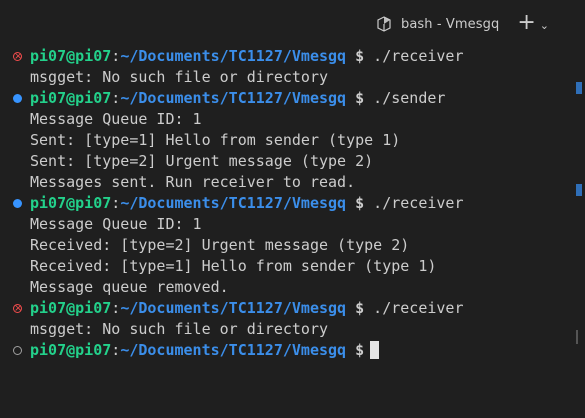  What do you see at coordinates (579, 232) in the screenshot?
I see `terminal-scrollbar` at bounding box center [579, 232].